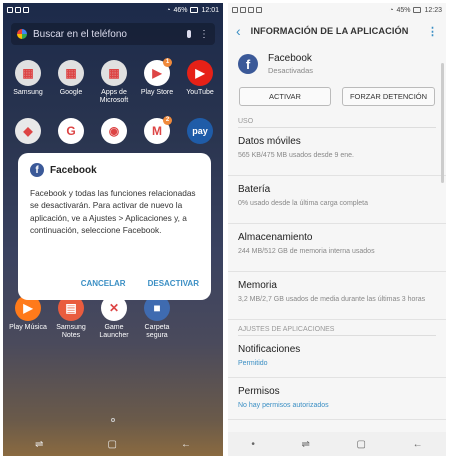 The image size is (450, 459). I want to click on item-title: Datos móviles, so click(269, 141).